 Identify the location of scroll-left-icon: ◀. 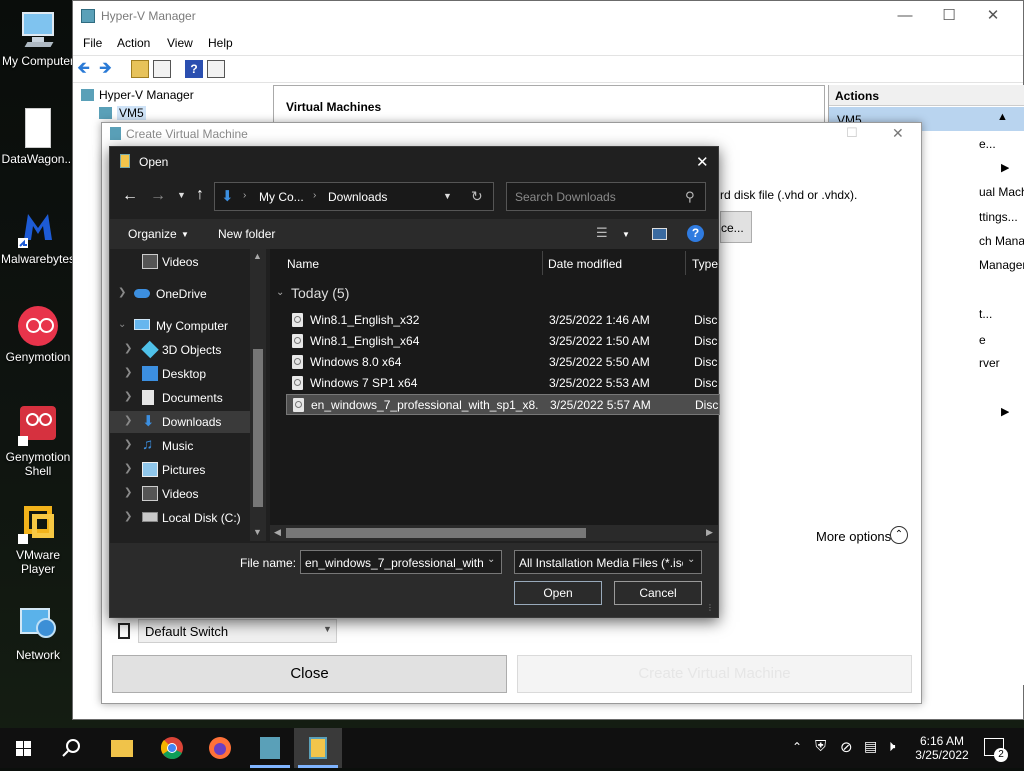
(277, 532).